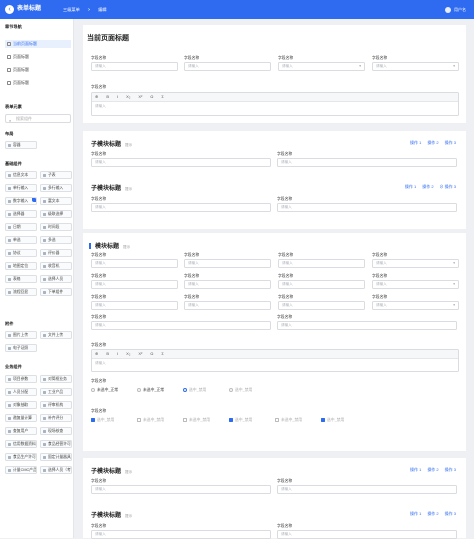 The image size is (474, 539). Describe the element at coordinates (21, 379) in the screenshot. I see `component-chip: 项目参数` at that location.